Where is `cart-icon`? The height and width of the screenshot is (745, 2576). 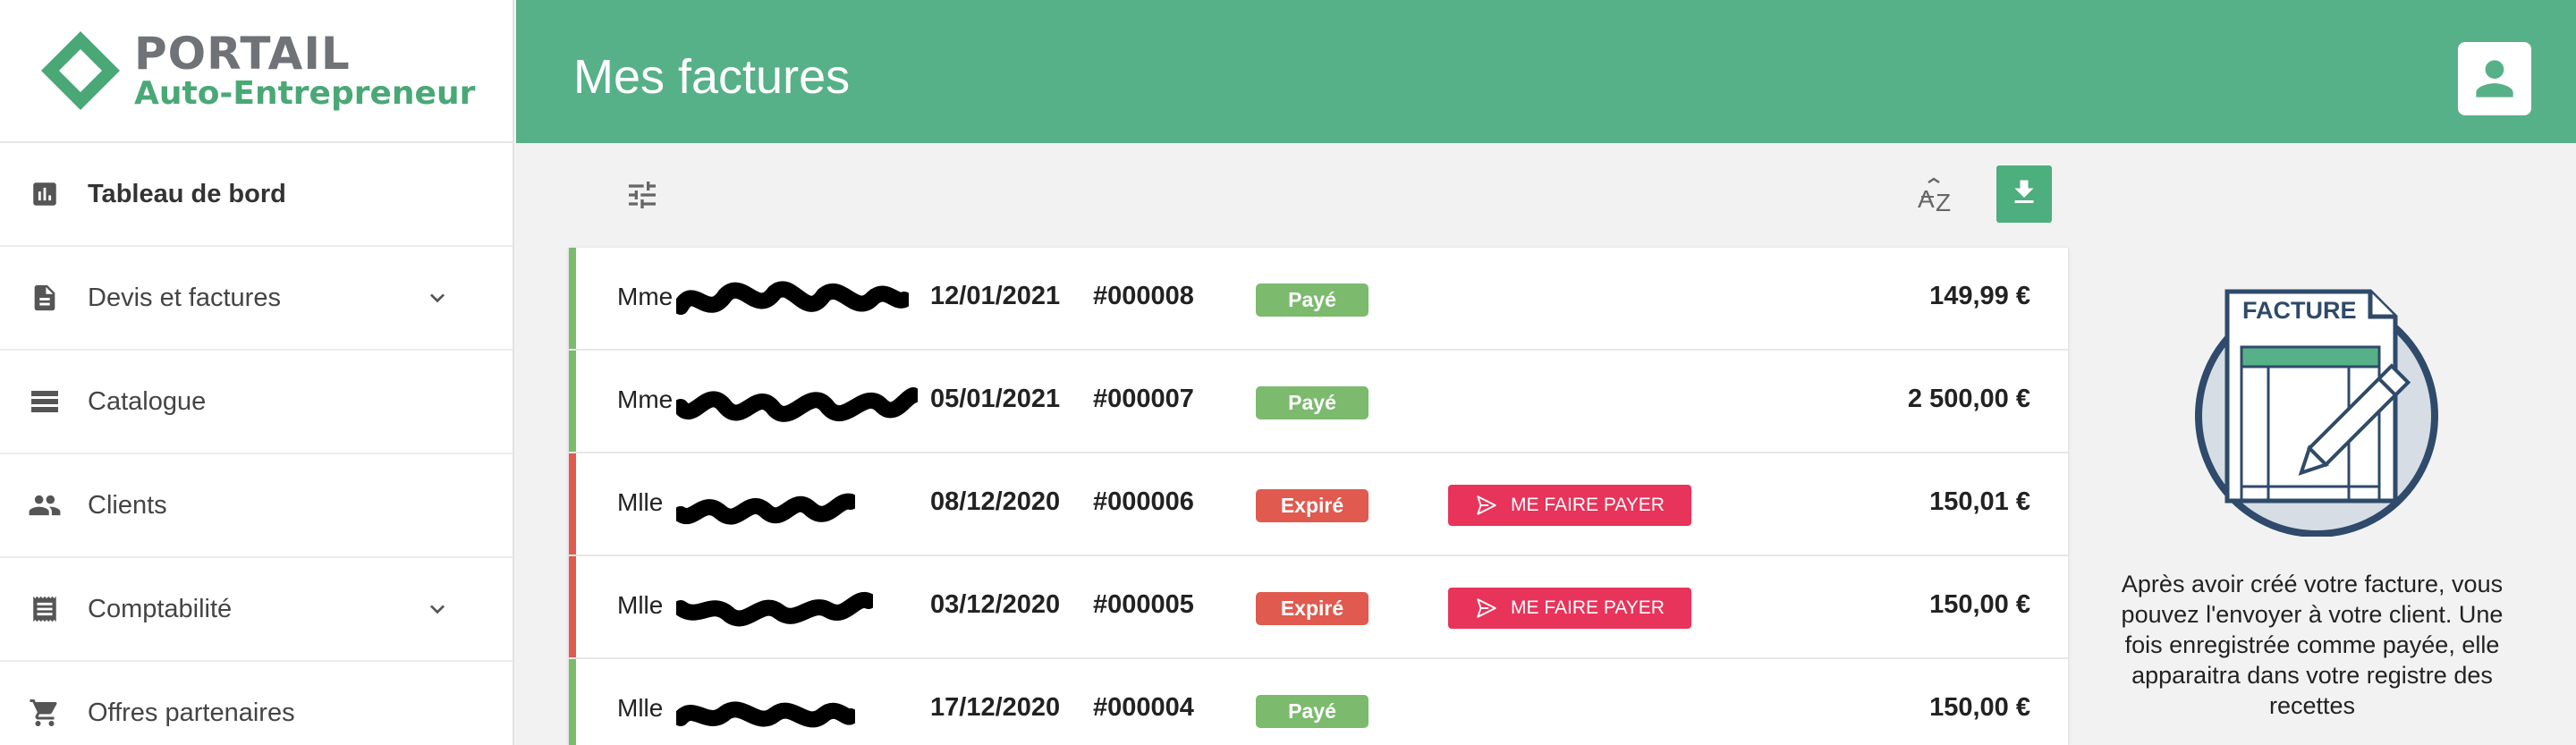 cart-icon is located at coordinates (45, 713).